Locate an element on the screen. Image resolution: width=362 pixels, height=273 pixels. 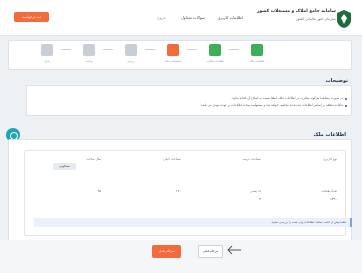
nav-faq: سوالات متداول is located at coordinates (193, 17).